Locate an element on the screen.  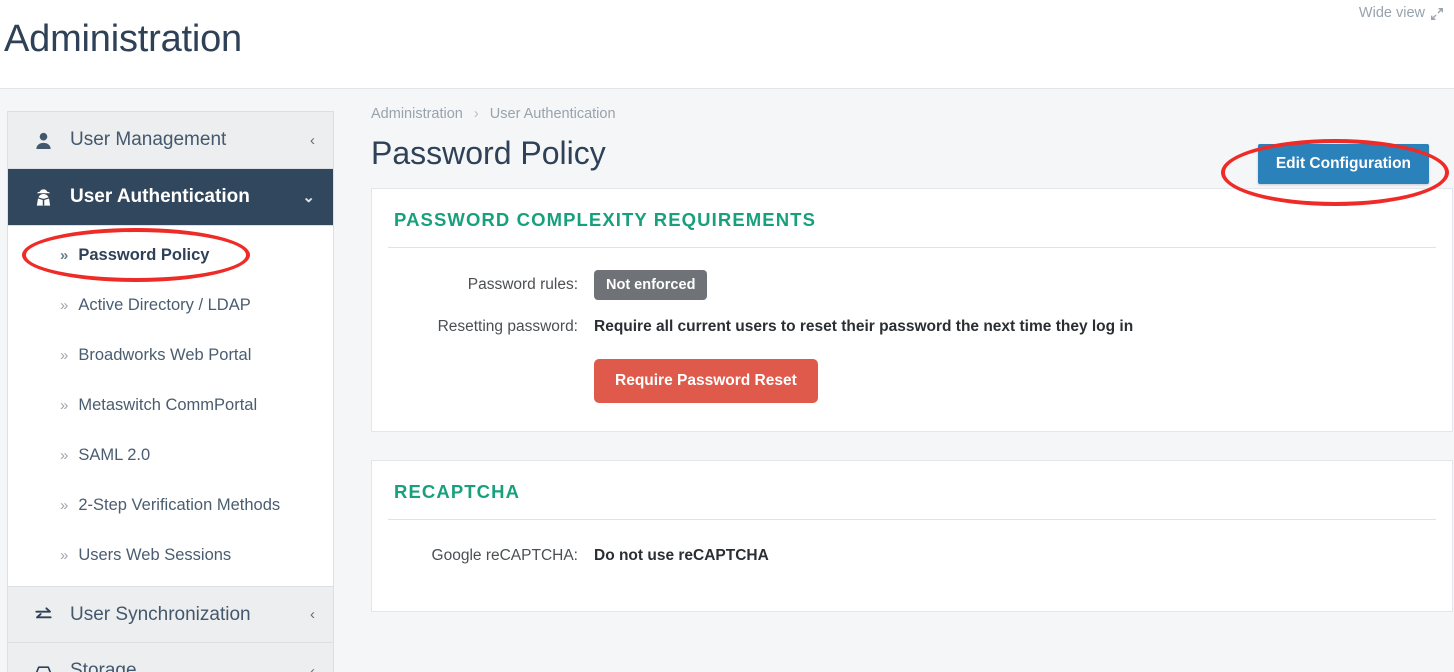
sidebar-item-saml-2-0: » SAML 2.0 is located at coordinates (170, 455).